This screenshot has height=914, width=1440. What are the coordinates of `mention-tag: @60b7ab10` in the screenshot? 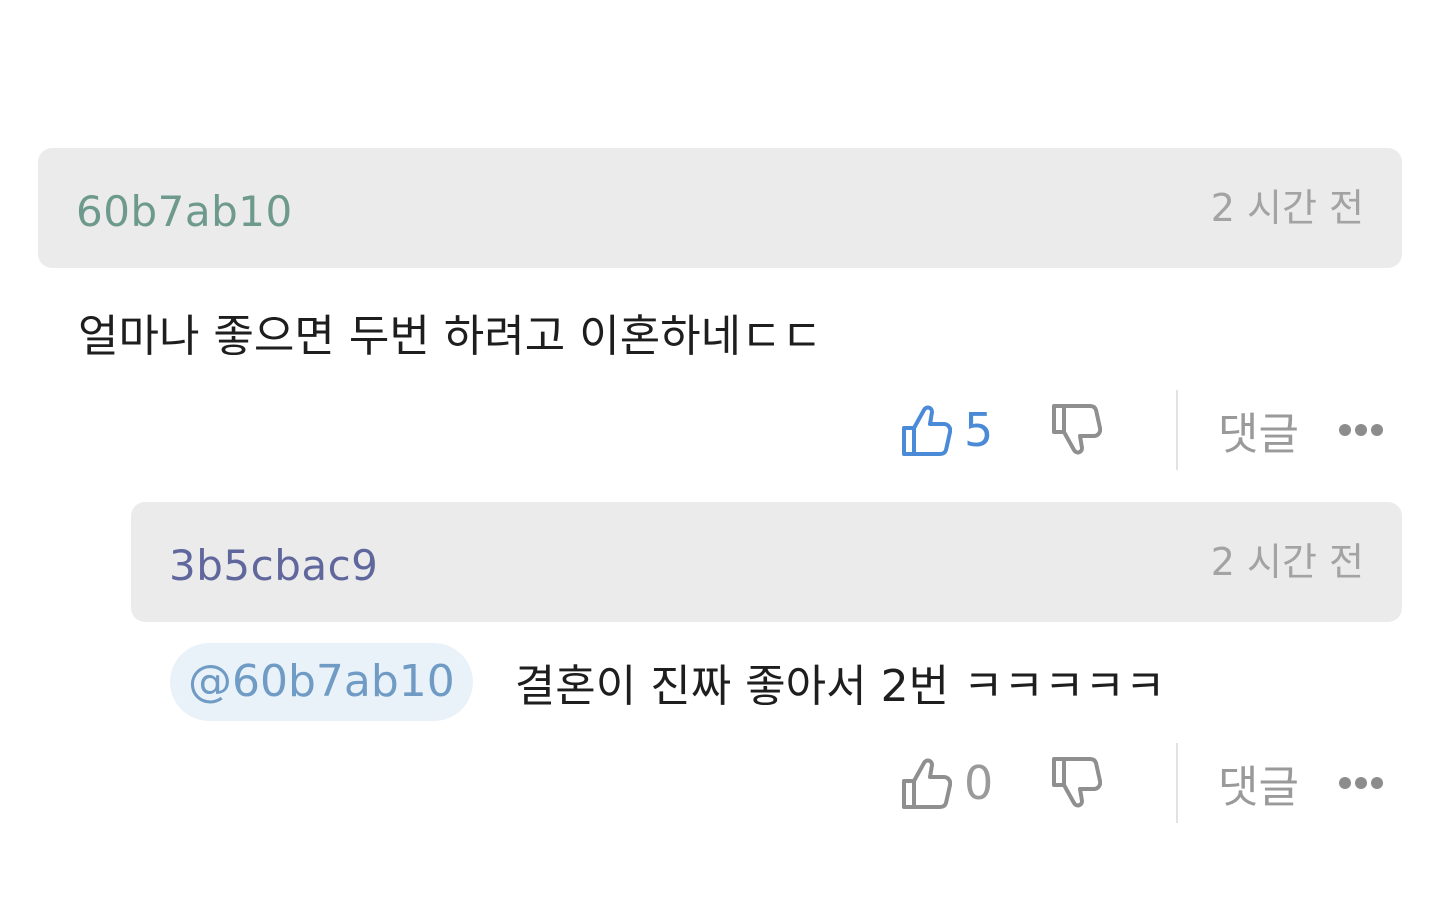 It's located at (321, 682).